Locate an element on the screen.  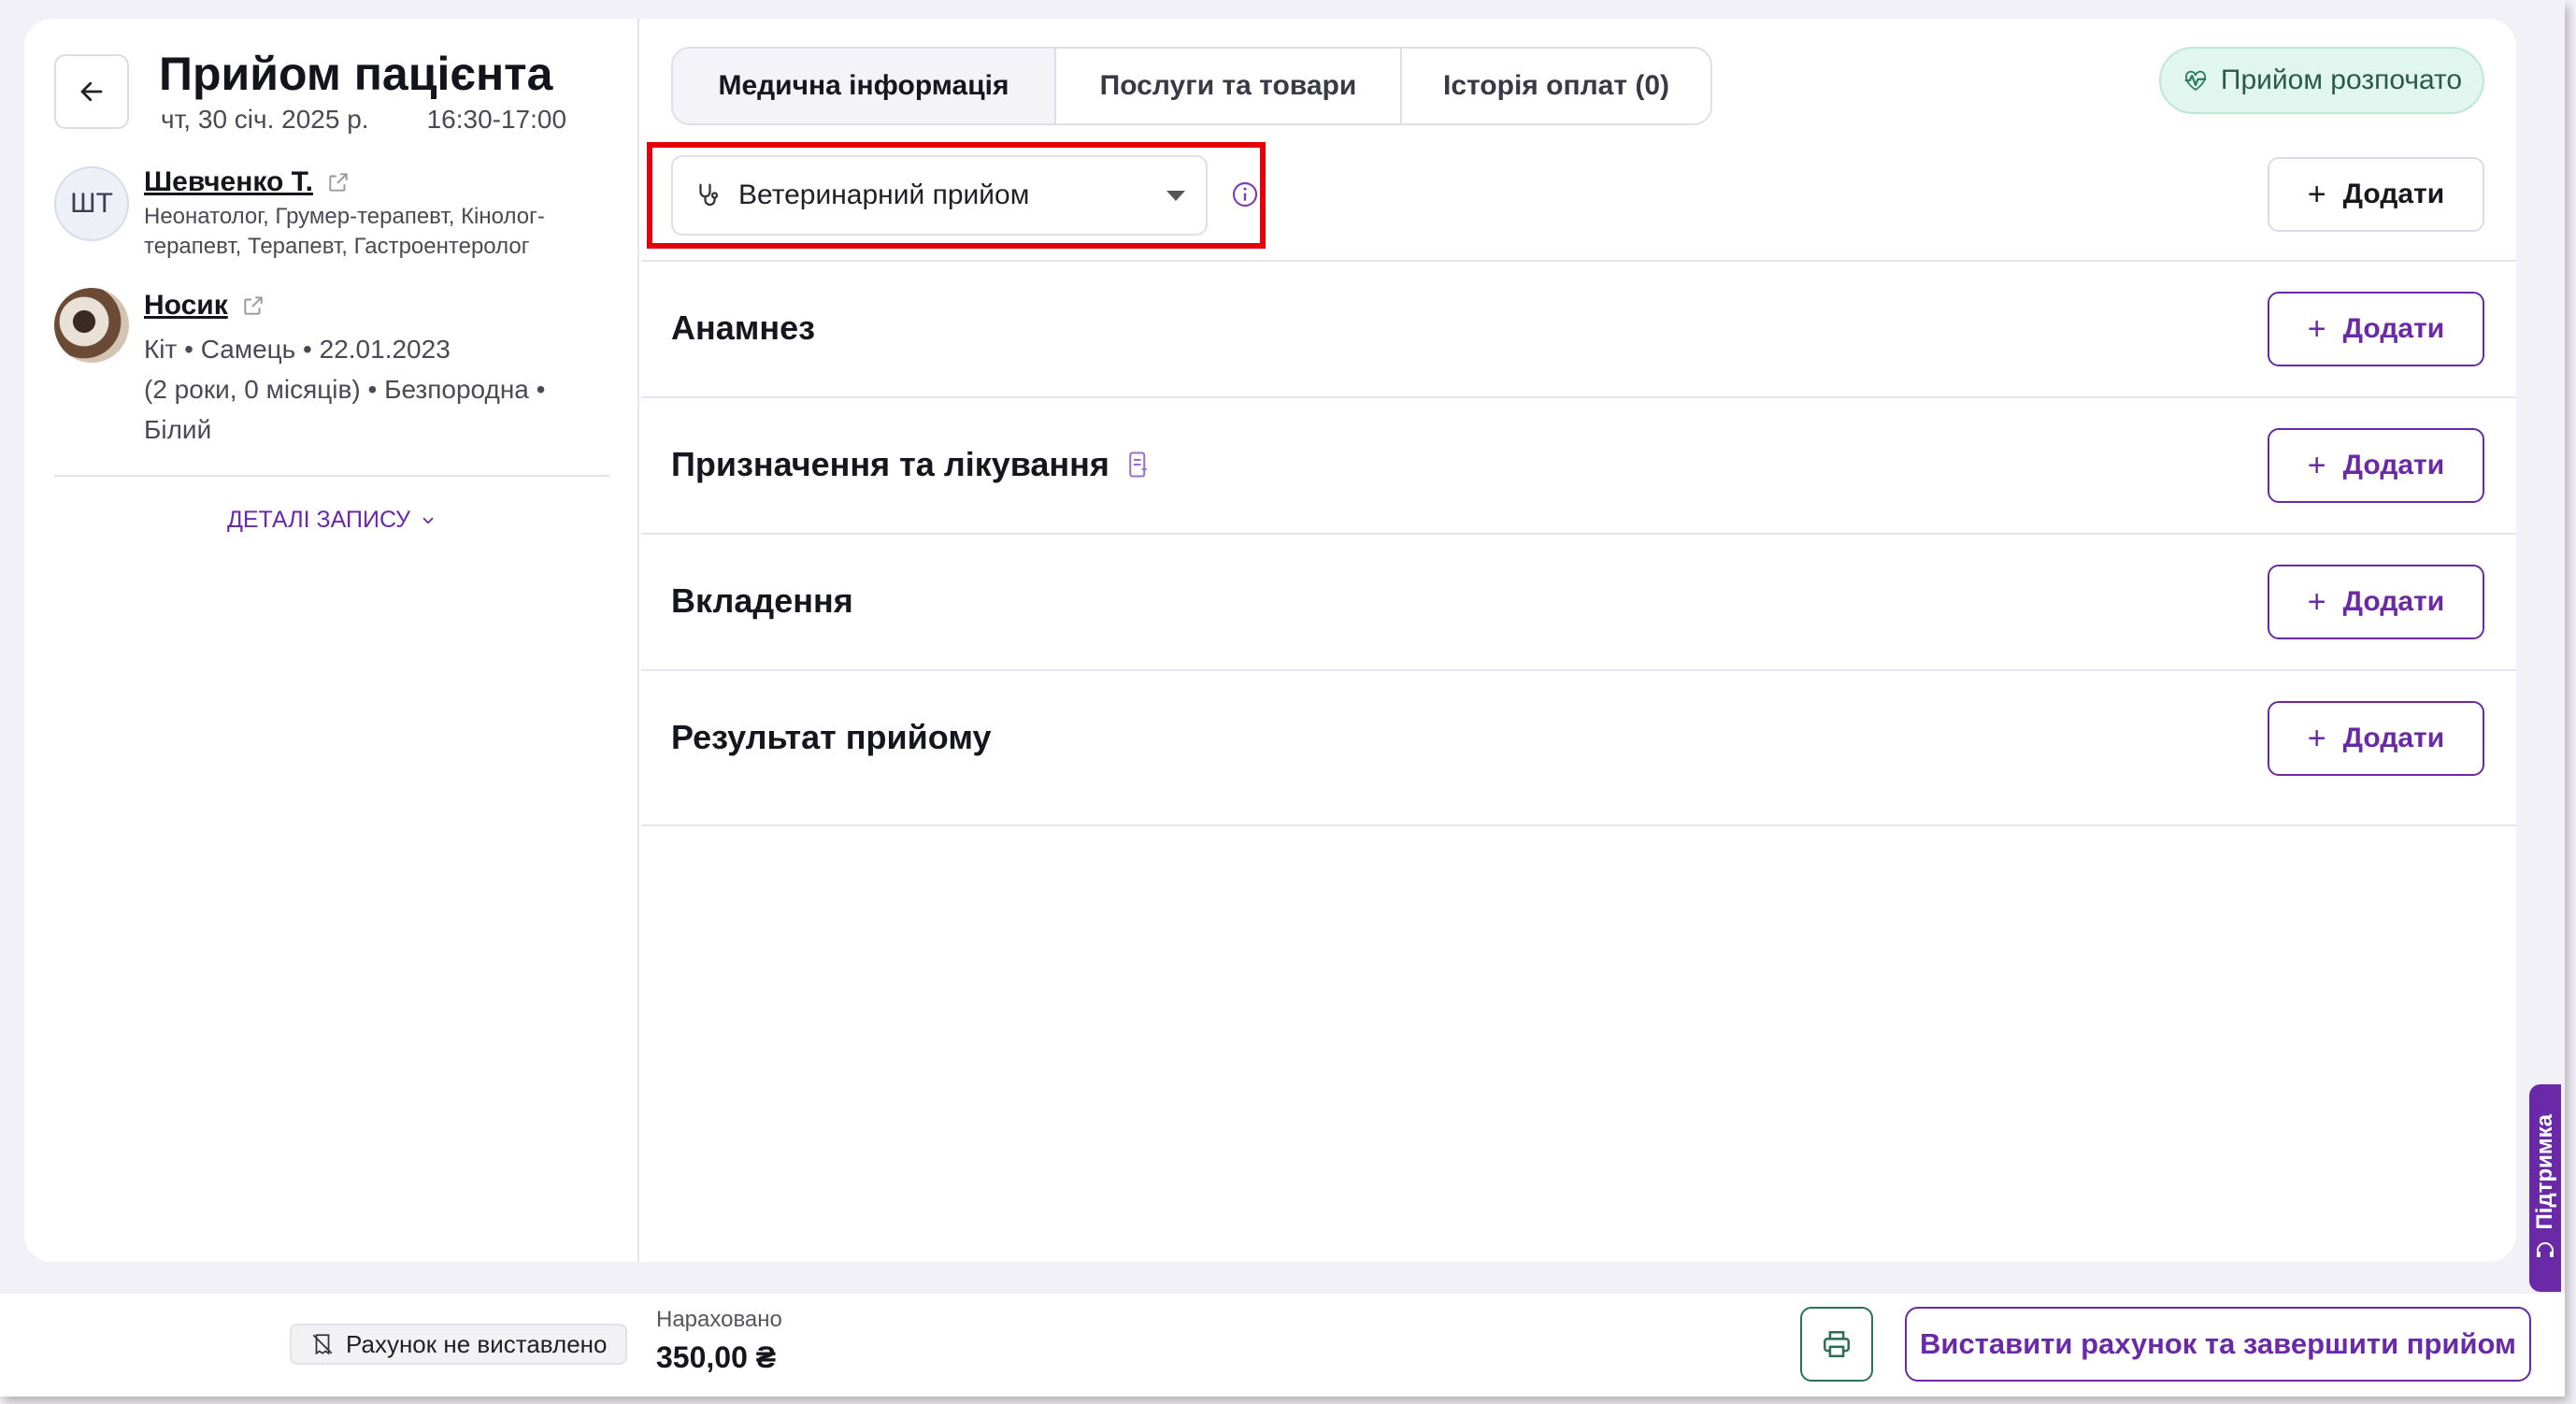
tab-payment-history: Історія оплат (0) is located at coordinates (1556, 86).